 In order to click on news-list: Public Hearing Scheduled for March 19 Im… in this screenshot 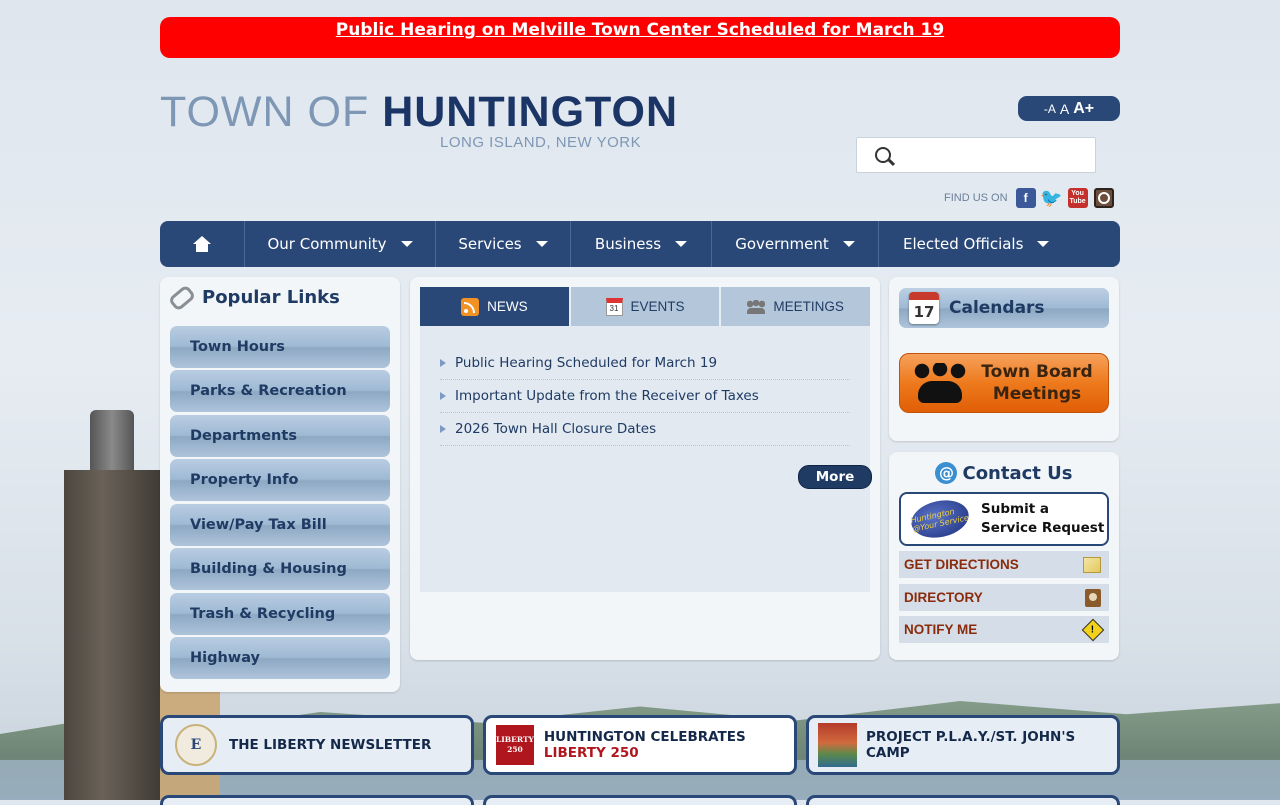, I will do `click(646, 459)`.